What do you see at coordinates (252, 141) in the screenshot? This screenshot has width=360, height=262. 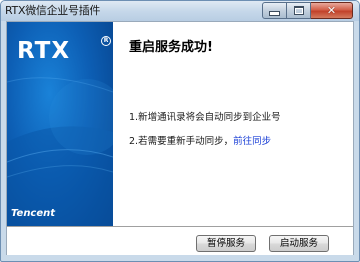 I see `go-sync-link: 前往同步` at bounding box center [252, 141].